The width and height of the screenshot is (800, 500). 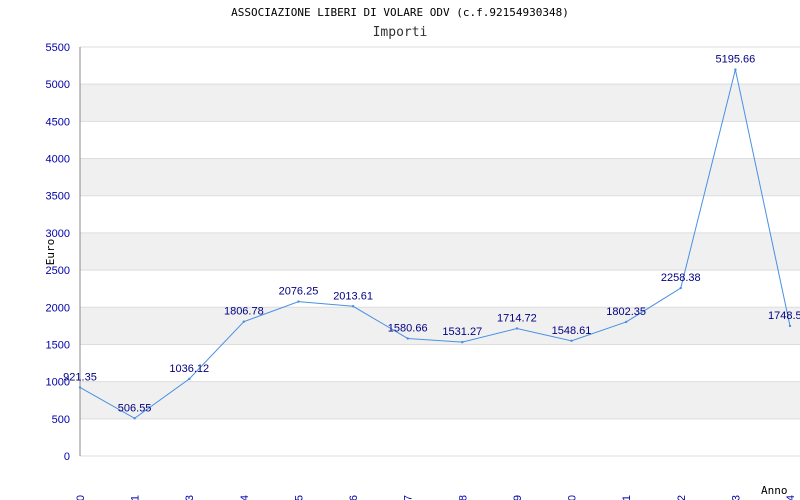 I want to click on y-tick-label: 0, so click(x=67, y=457).